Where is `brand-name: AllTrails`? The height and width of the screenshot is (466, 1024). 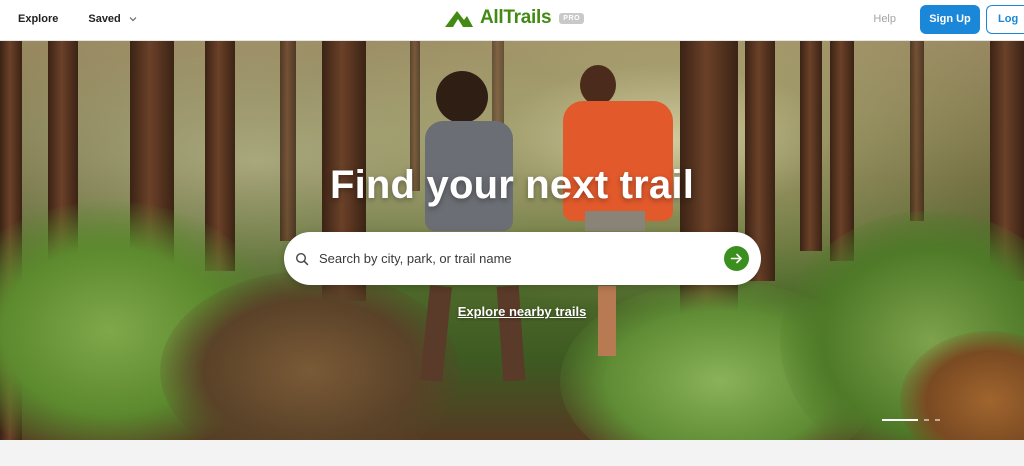
brand-name: AllTrails is located at coordinates (516, 17).